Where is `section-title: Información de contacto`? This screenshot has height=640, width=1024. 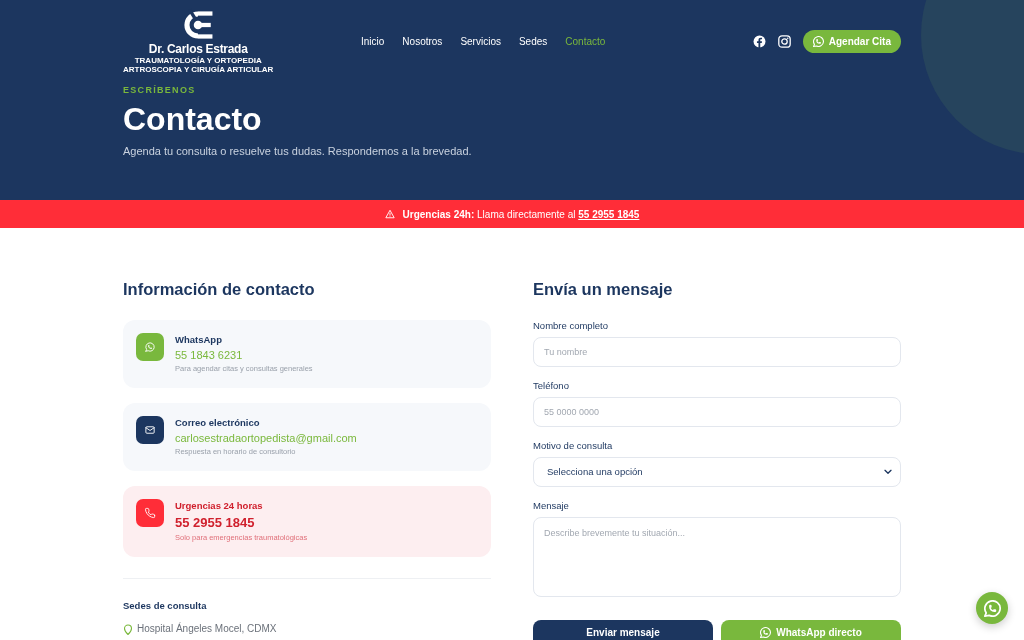
section-title: Información de contacto is located at coordinates (219, 289).